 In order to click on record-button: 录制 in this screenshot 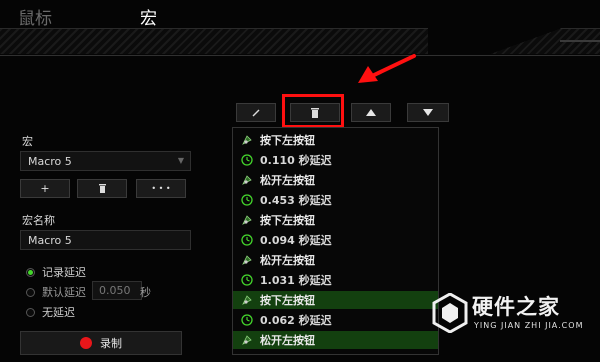, I will do `click(101, 343)`.